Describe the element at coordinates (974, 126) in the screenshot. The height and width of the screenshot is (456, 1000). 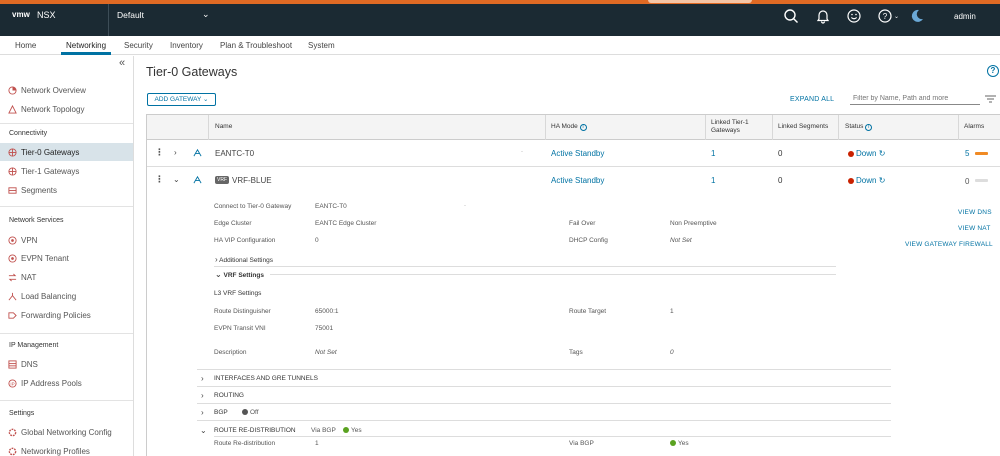
I see `column-header-alarms: Alarms` at that location.